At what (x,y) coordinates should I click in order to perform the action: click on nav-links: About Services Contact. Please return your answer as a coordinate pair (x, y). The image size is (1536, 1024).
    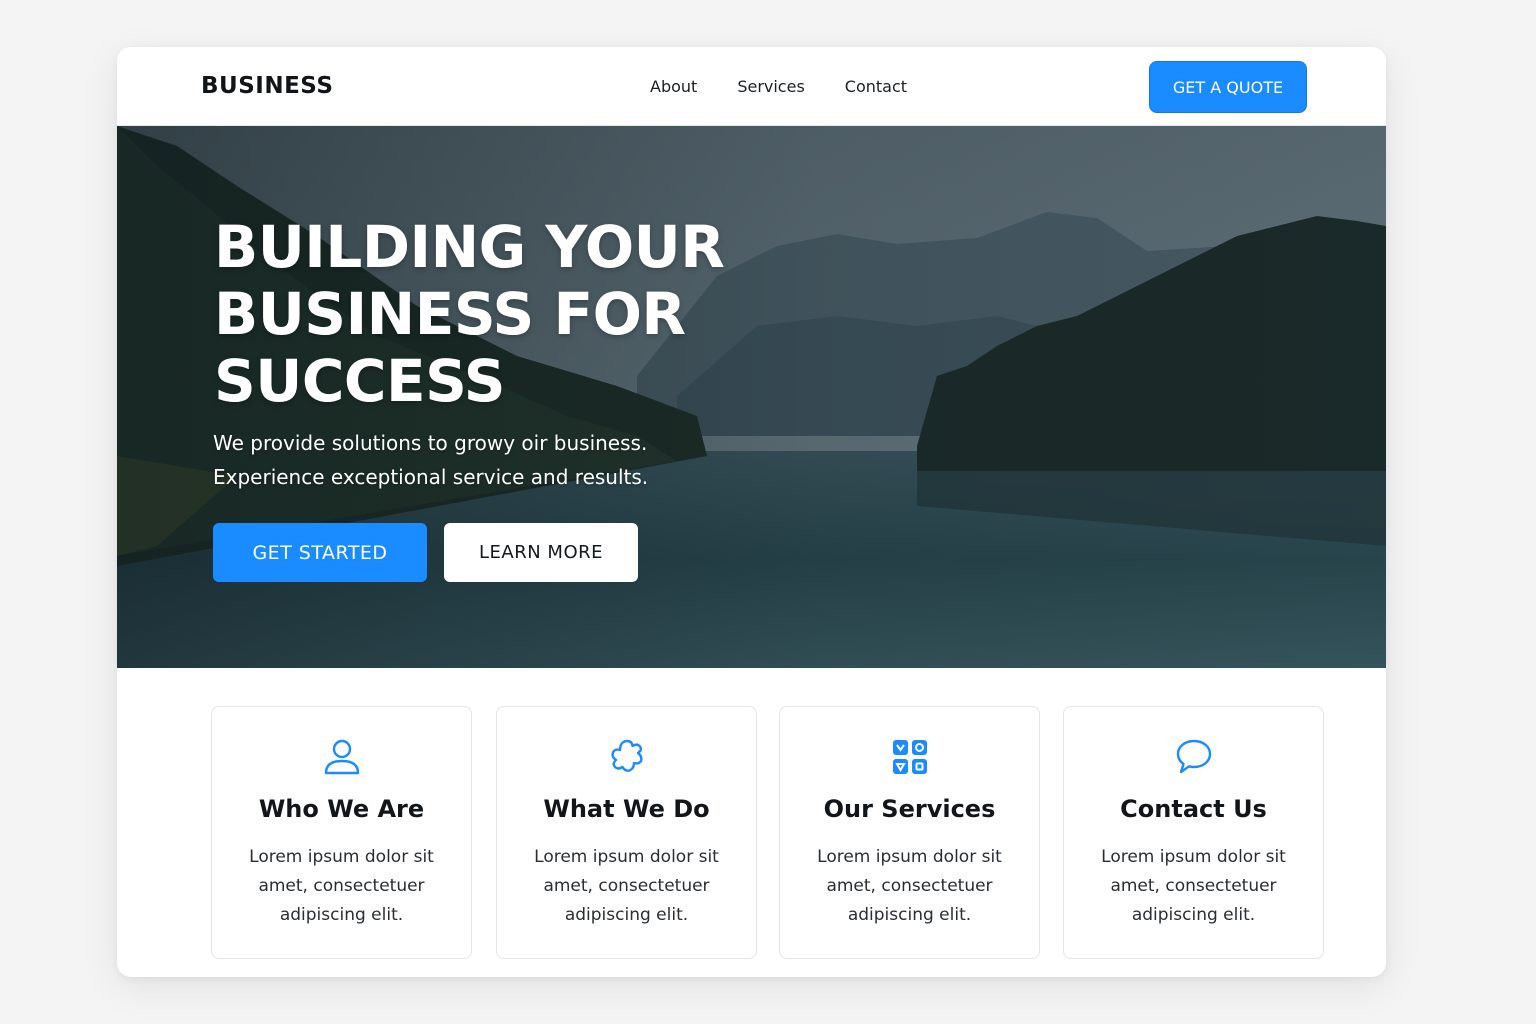
    Looking at the image, I should click on (798, 86).